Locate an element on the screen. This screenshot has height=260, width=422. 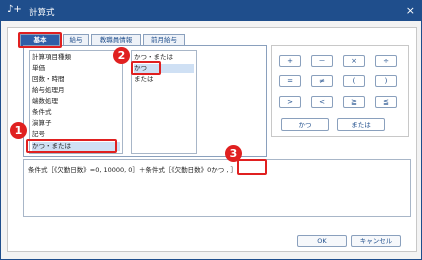
or-key: または is located at coordinates (361, 124).